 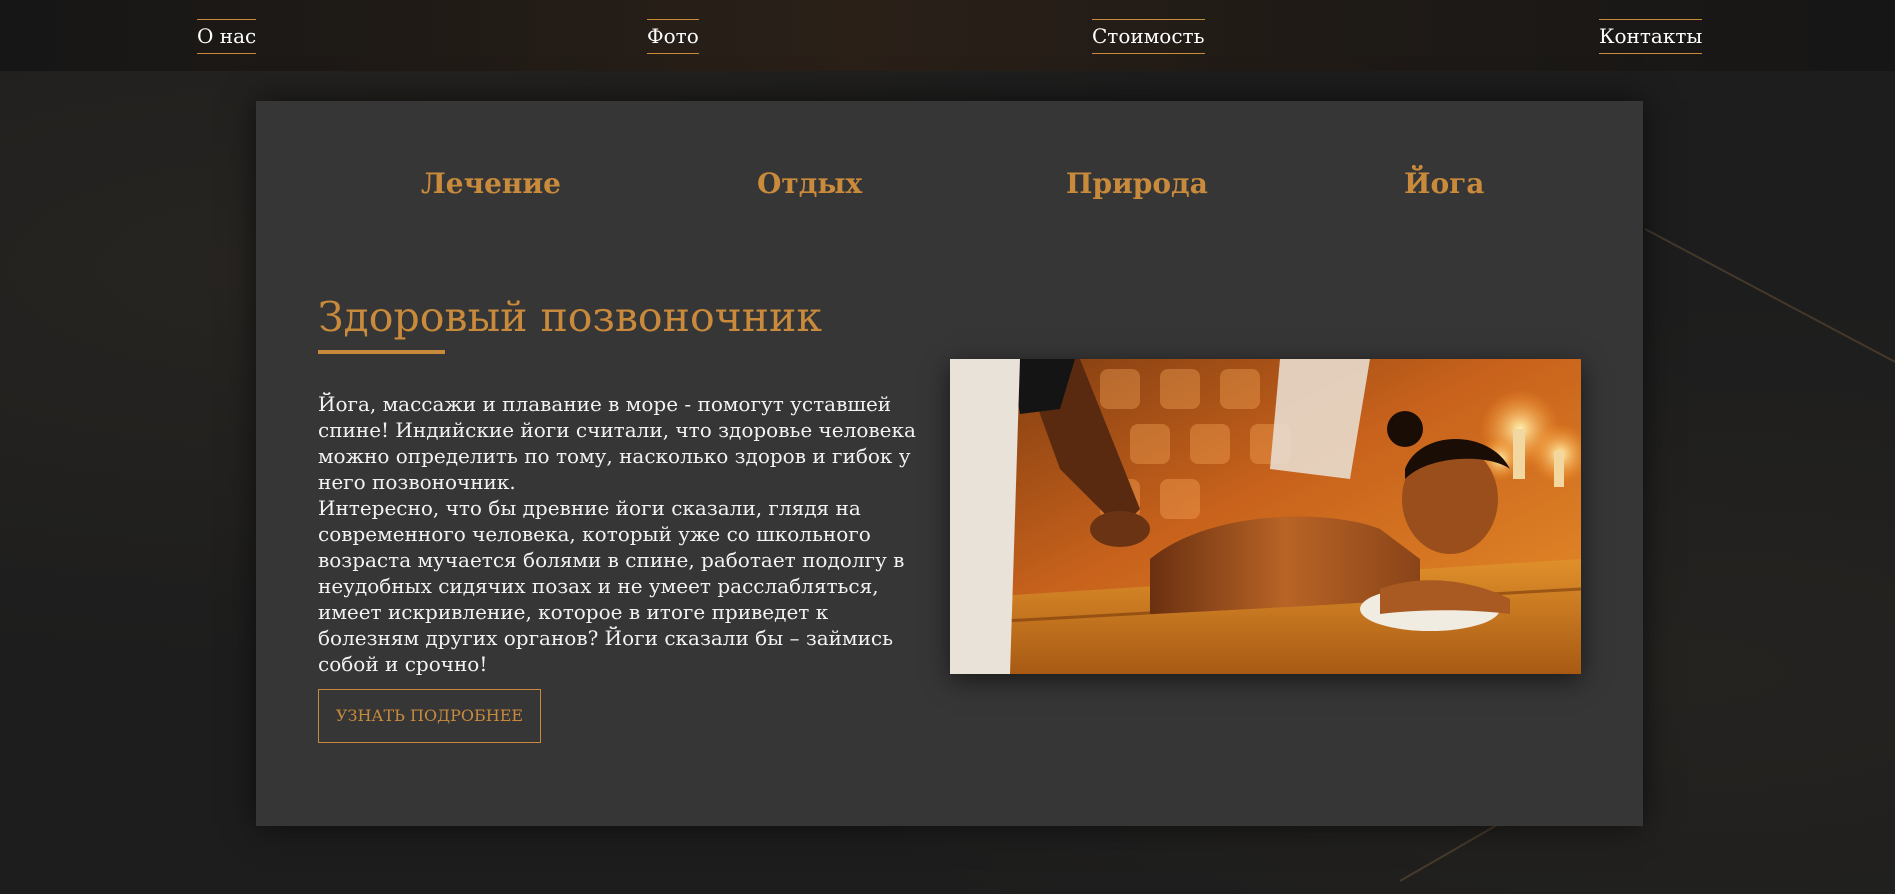 What do you see at coordinates (1769, 299) in the screenshot?
I see `decorative-line` at bounding box center [1769, 299].